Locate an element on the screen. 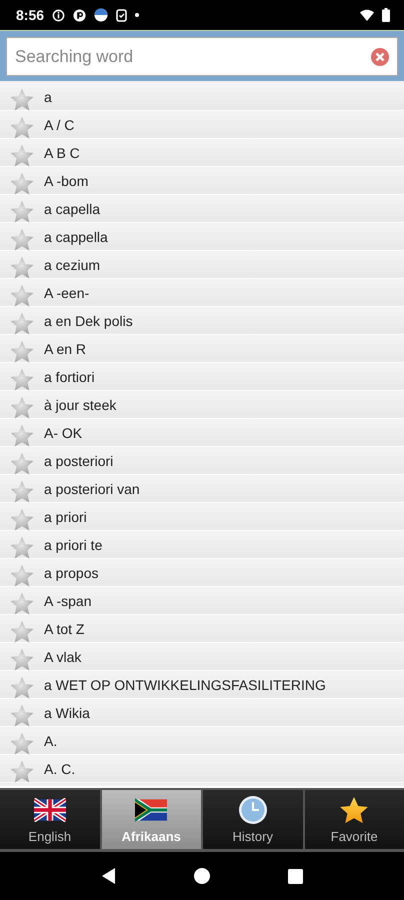 Image resolution: width=404 pixels, height=900 pixels. tab: English is located at coordinates (50, 819).